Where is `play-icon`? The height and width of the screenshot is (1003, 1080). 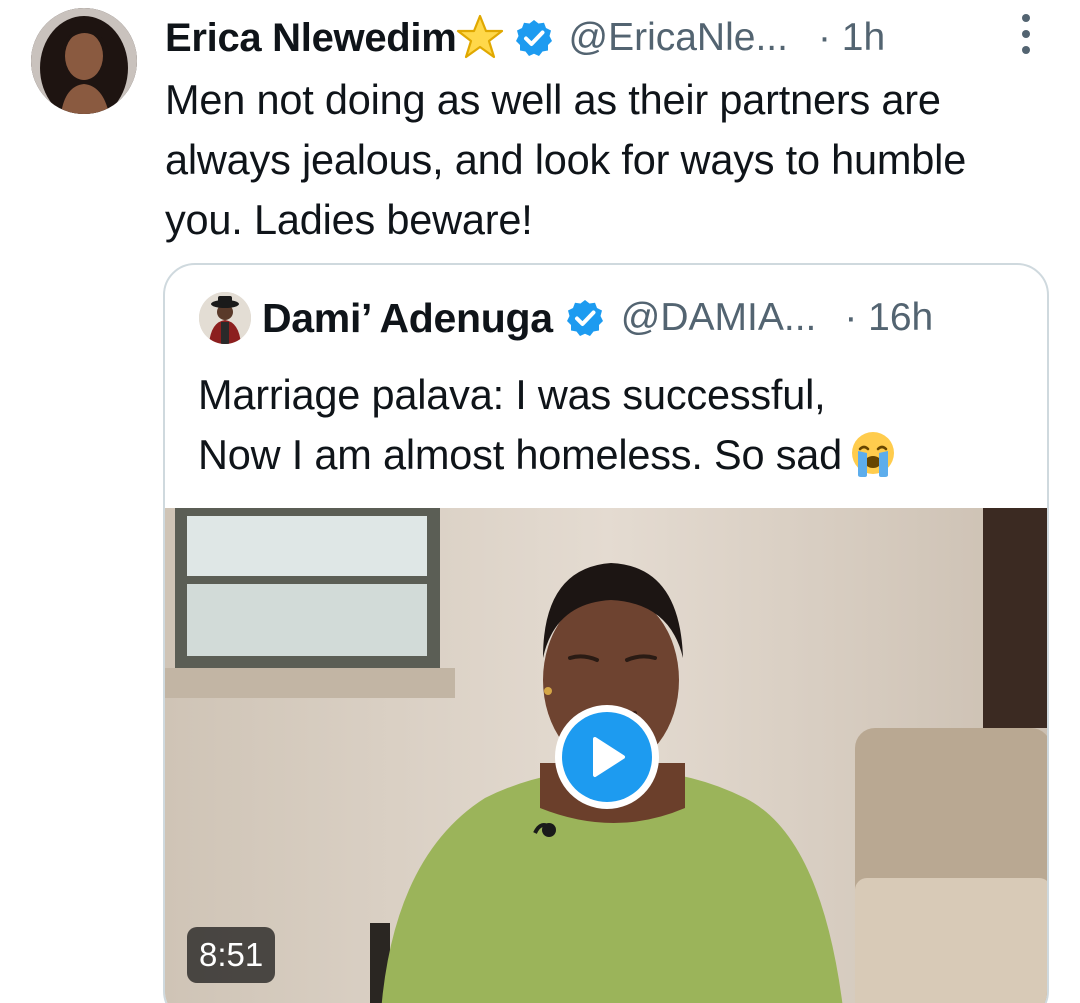
play-icon is located at coordinates (607, 757).